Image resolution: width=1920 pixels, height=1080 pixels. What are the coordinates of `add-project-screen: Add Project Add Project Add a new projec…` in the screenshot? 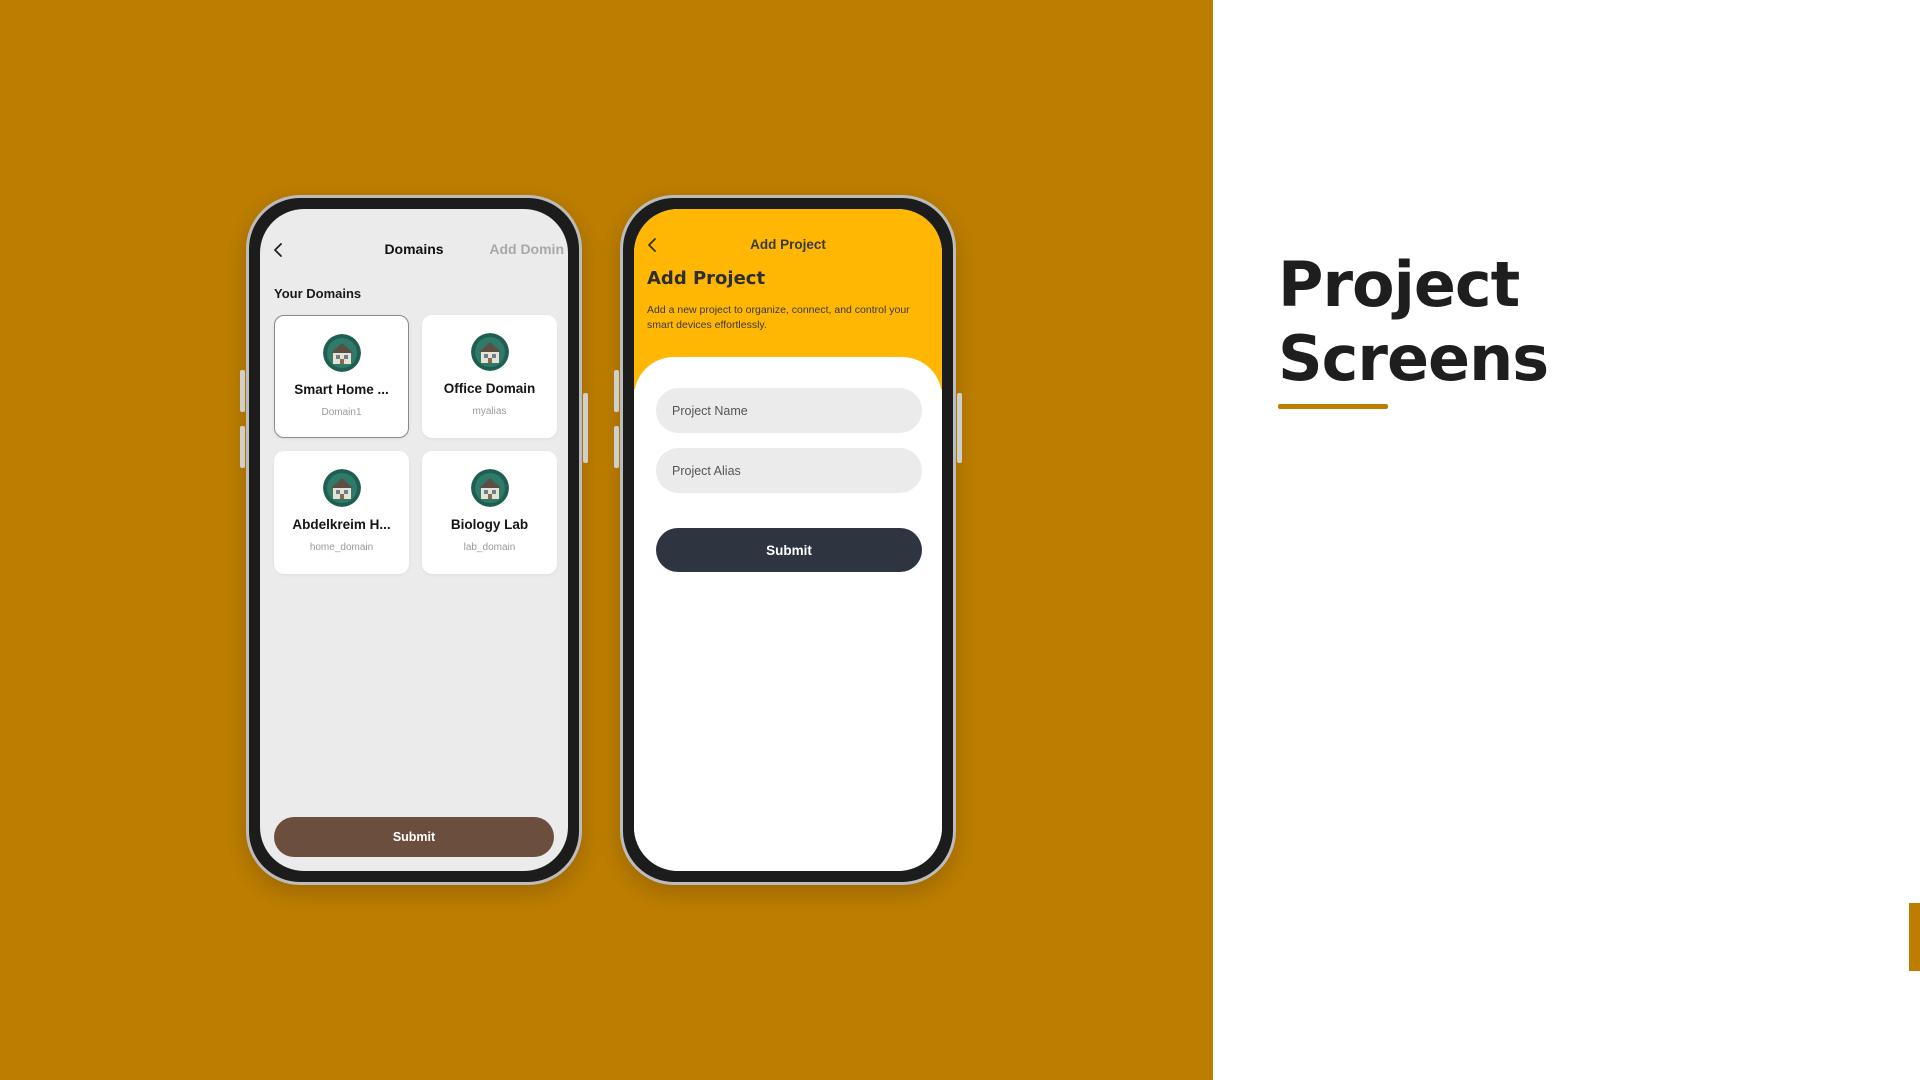 It's located at (788, 540).